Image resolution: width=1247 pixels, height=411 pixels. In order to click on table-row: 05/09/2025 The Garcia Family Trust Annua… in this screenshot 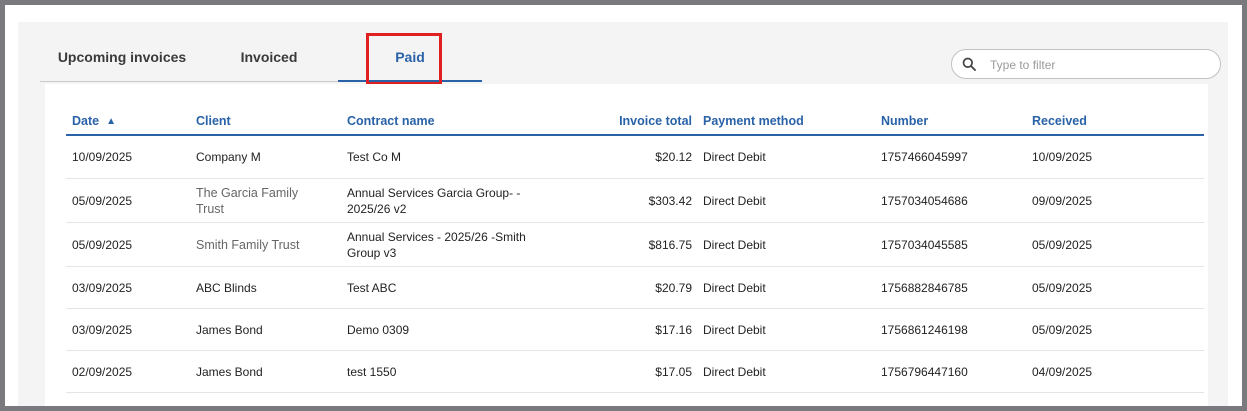, I will do `click(635, 201)`.